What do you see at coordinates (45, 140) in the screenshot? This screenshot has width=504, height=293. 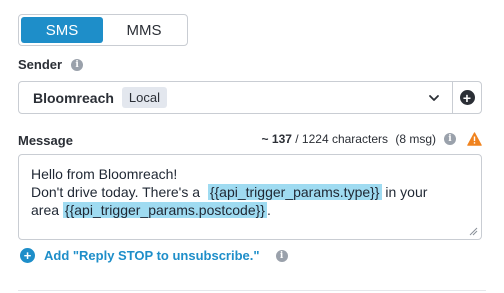 I see `message-label: Message` at bounding box center [45, 140].